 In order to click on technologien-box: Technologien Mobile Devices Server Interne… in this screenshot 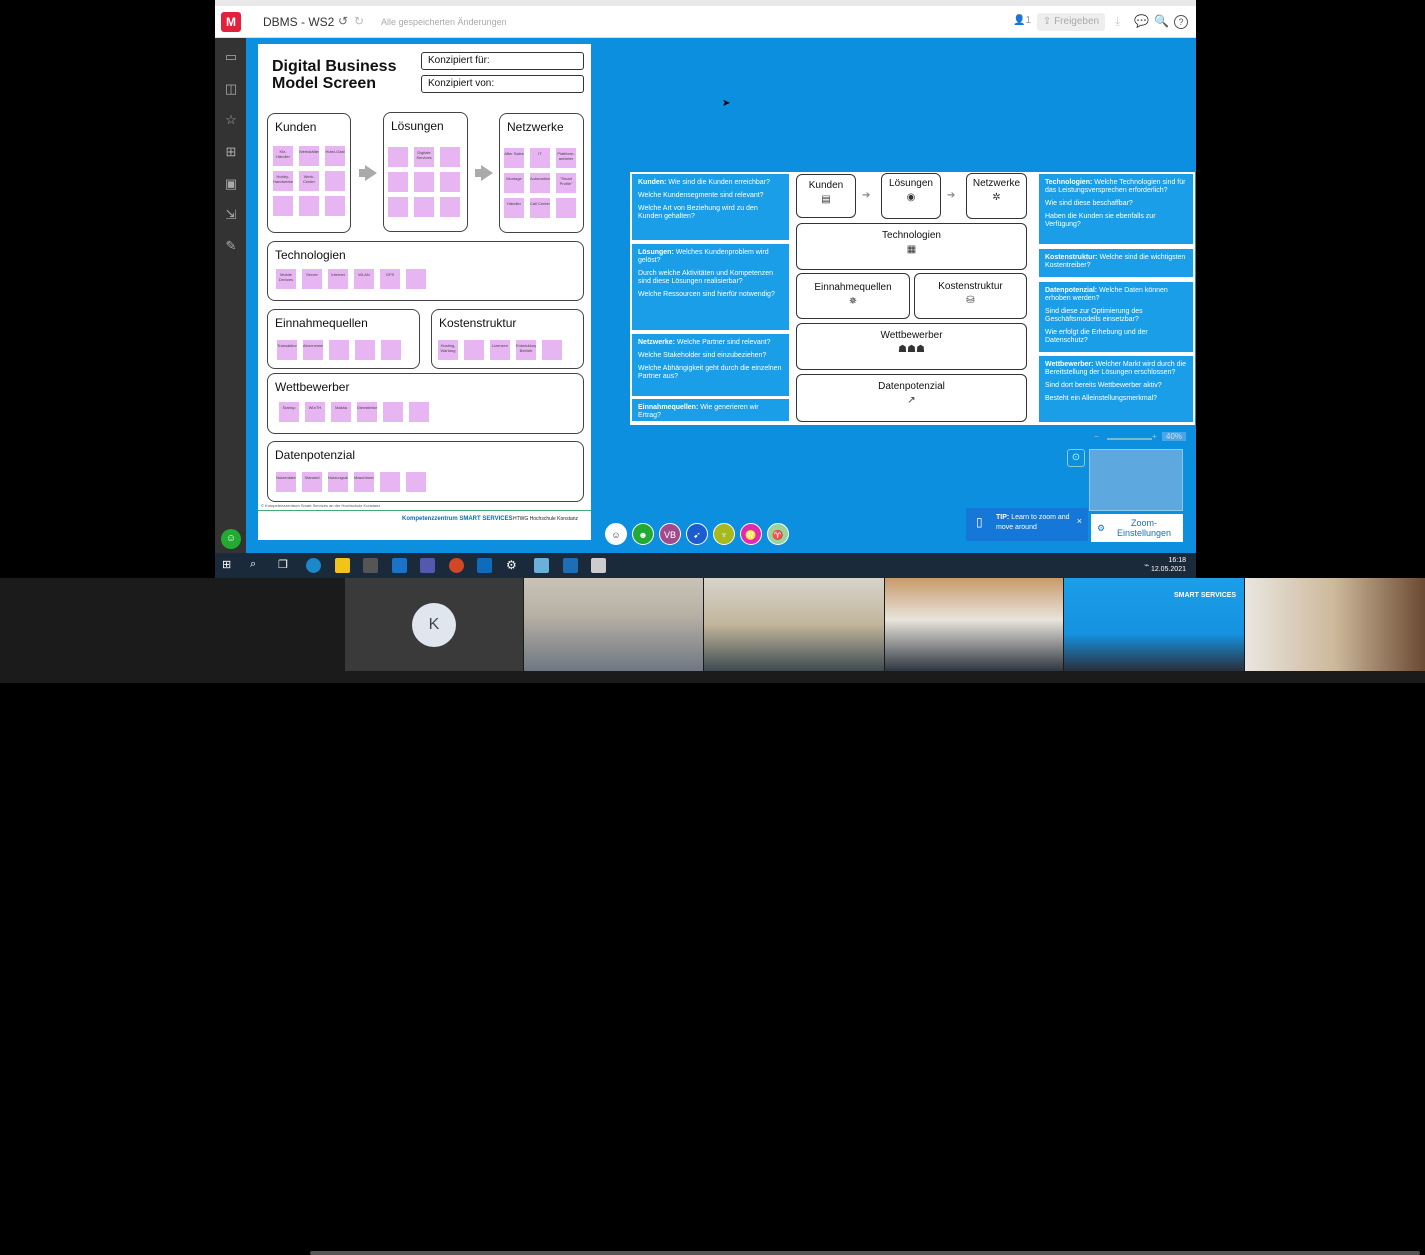, I will do `click(425, 271)`.